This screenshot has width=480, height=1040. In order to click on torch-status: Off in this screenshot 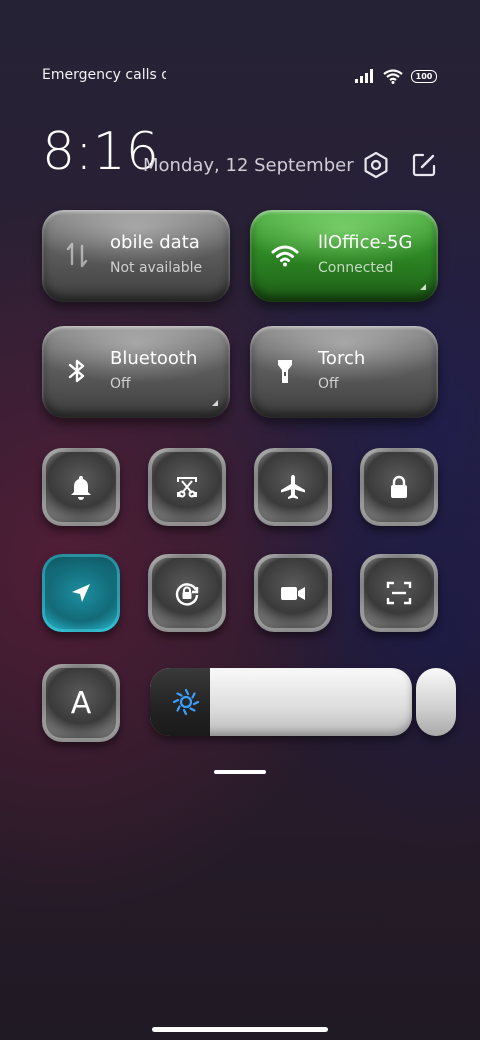, I will do `click(328, 384)`.